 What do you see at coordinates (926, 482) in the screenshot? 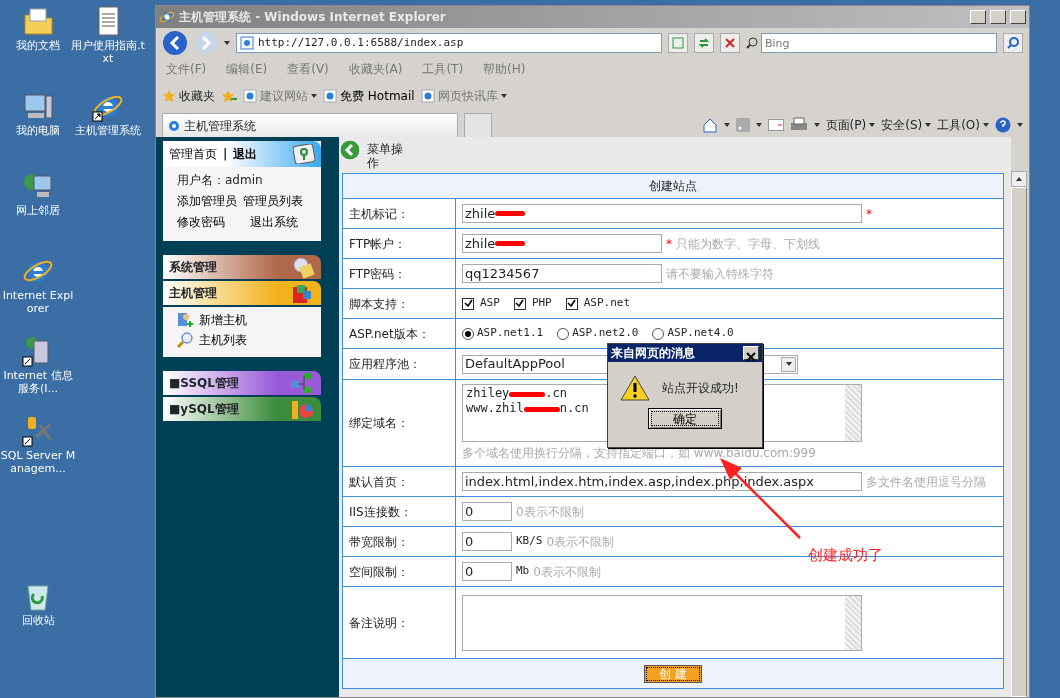
I see `hint-text: 多文件名使用逗号分隔` at bounding box center [926, 482].